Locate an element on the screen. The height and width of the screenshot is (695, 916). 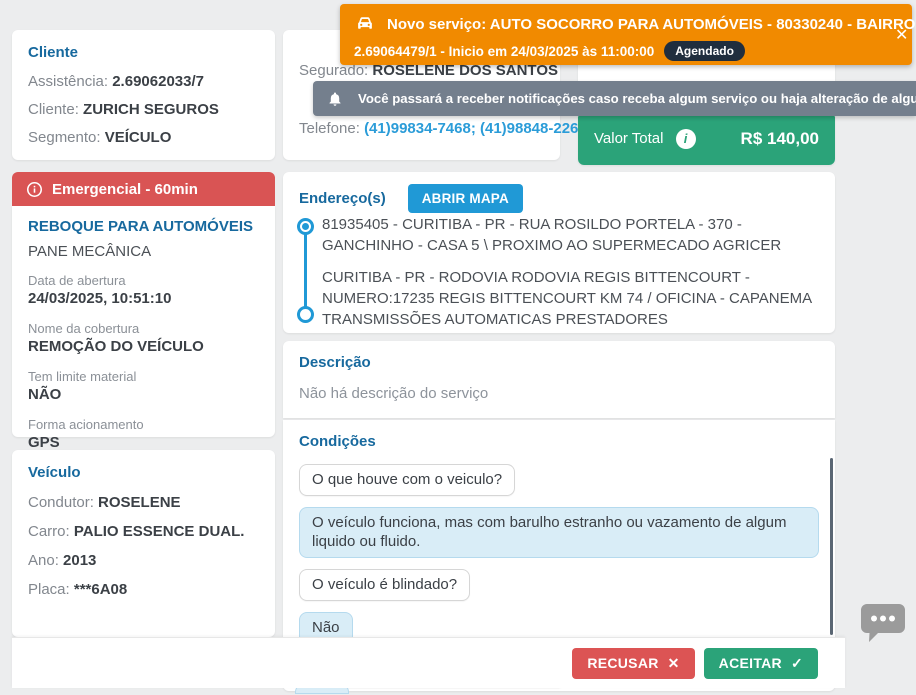
field-limite-material: Tem limite material NÃO is located at coordinates (143, 386).